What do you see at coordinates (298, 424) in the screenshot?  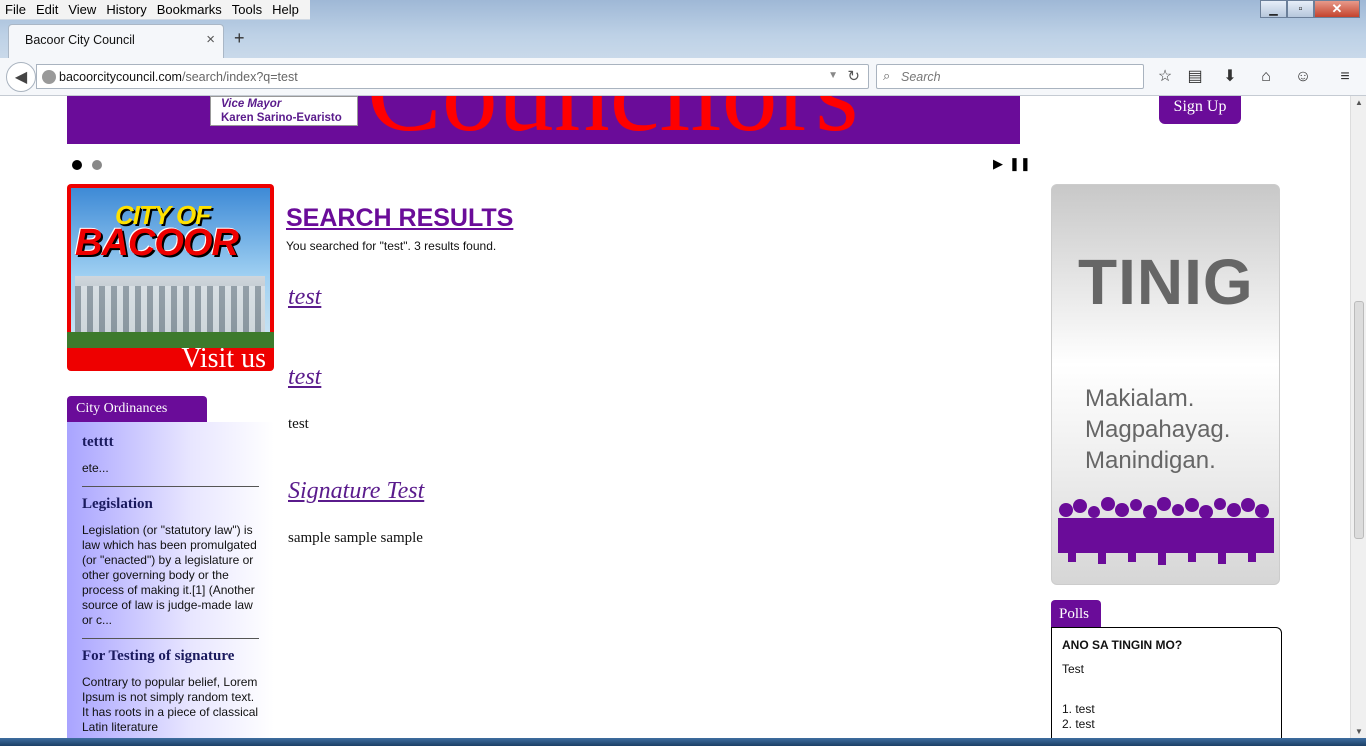 I see `result-snippet: test` at bounding box center [298, 424].